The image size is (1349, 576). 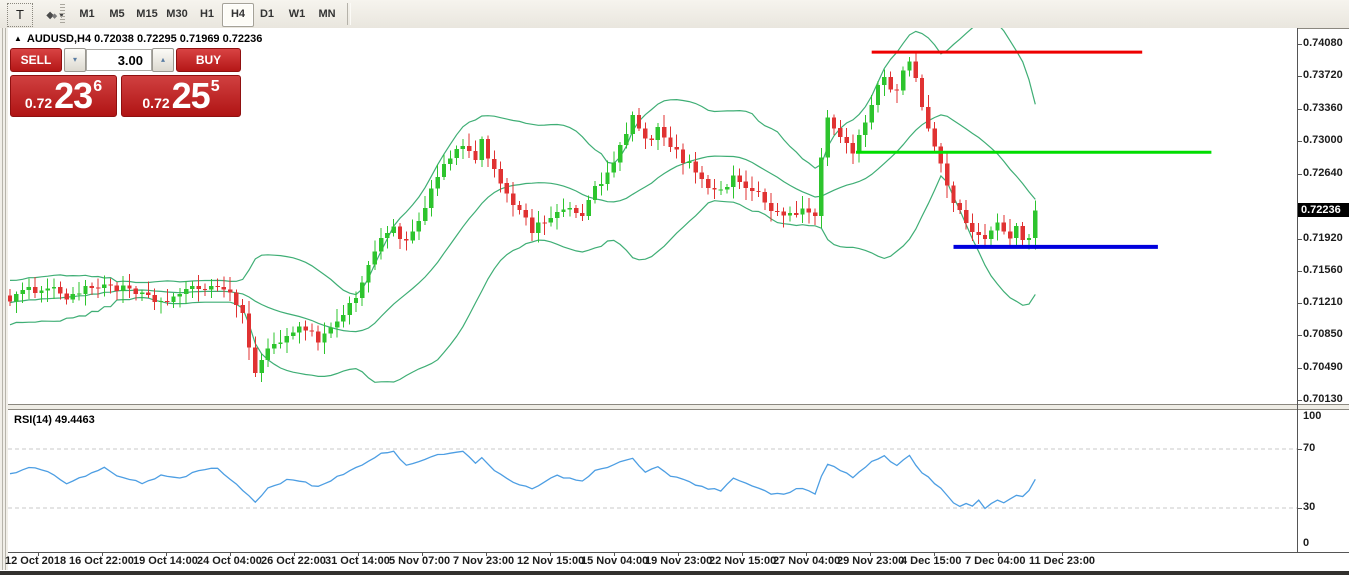 I want to click on rsi-axis-label: 30, so click(x=1309, y=507).